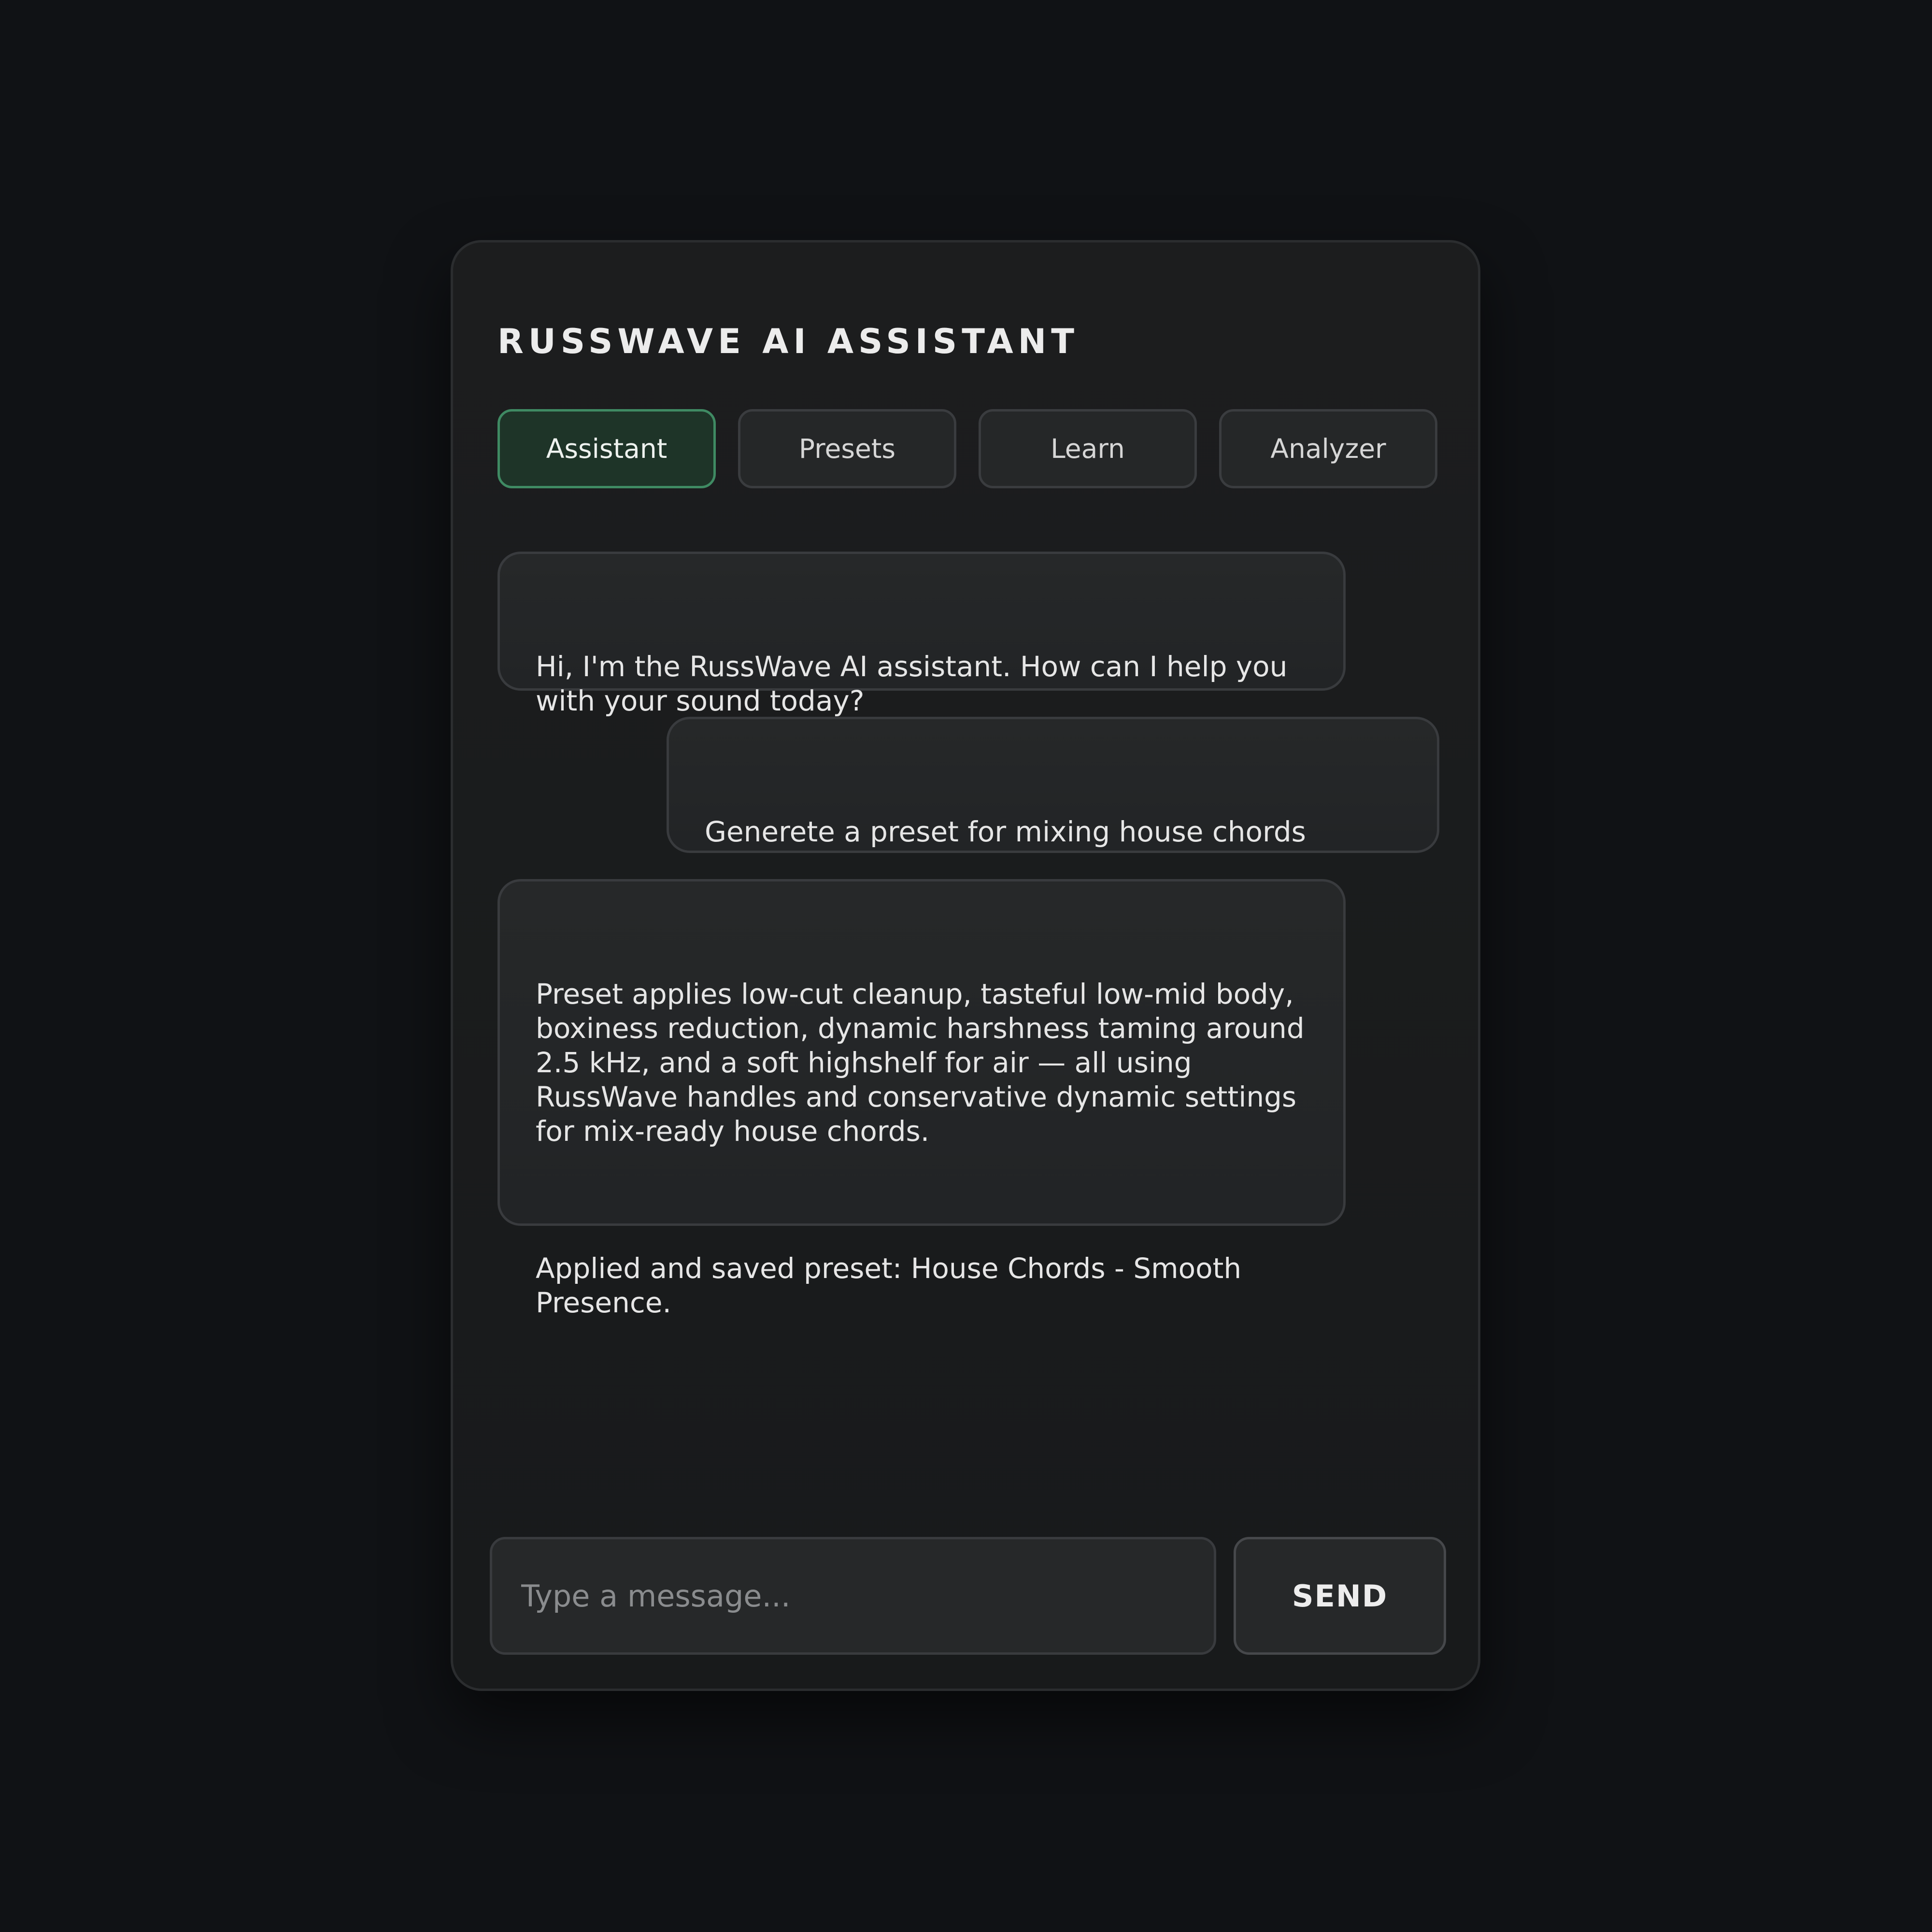  I want to click on page-title: RUSSWAVE AI ASSISTANT, so click(788, 341).